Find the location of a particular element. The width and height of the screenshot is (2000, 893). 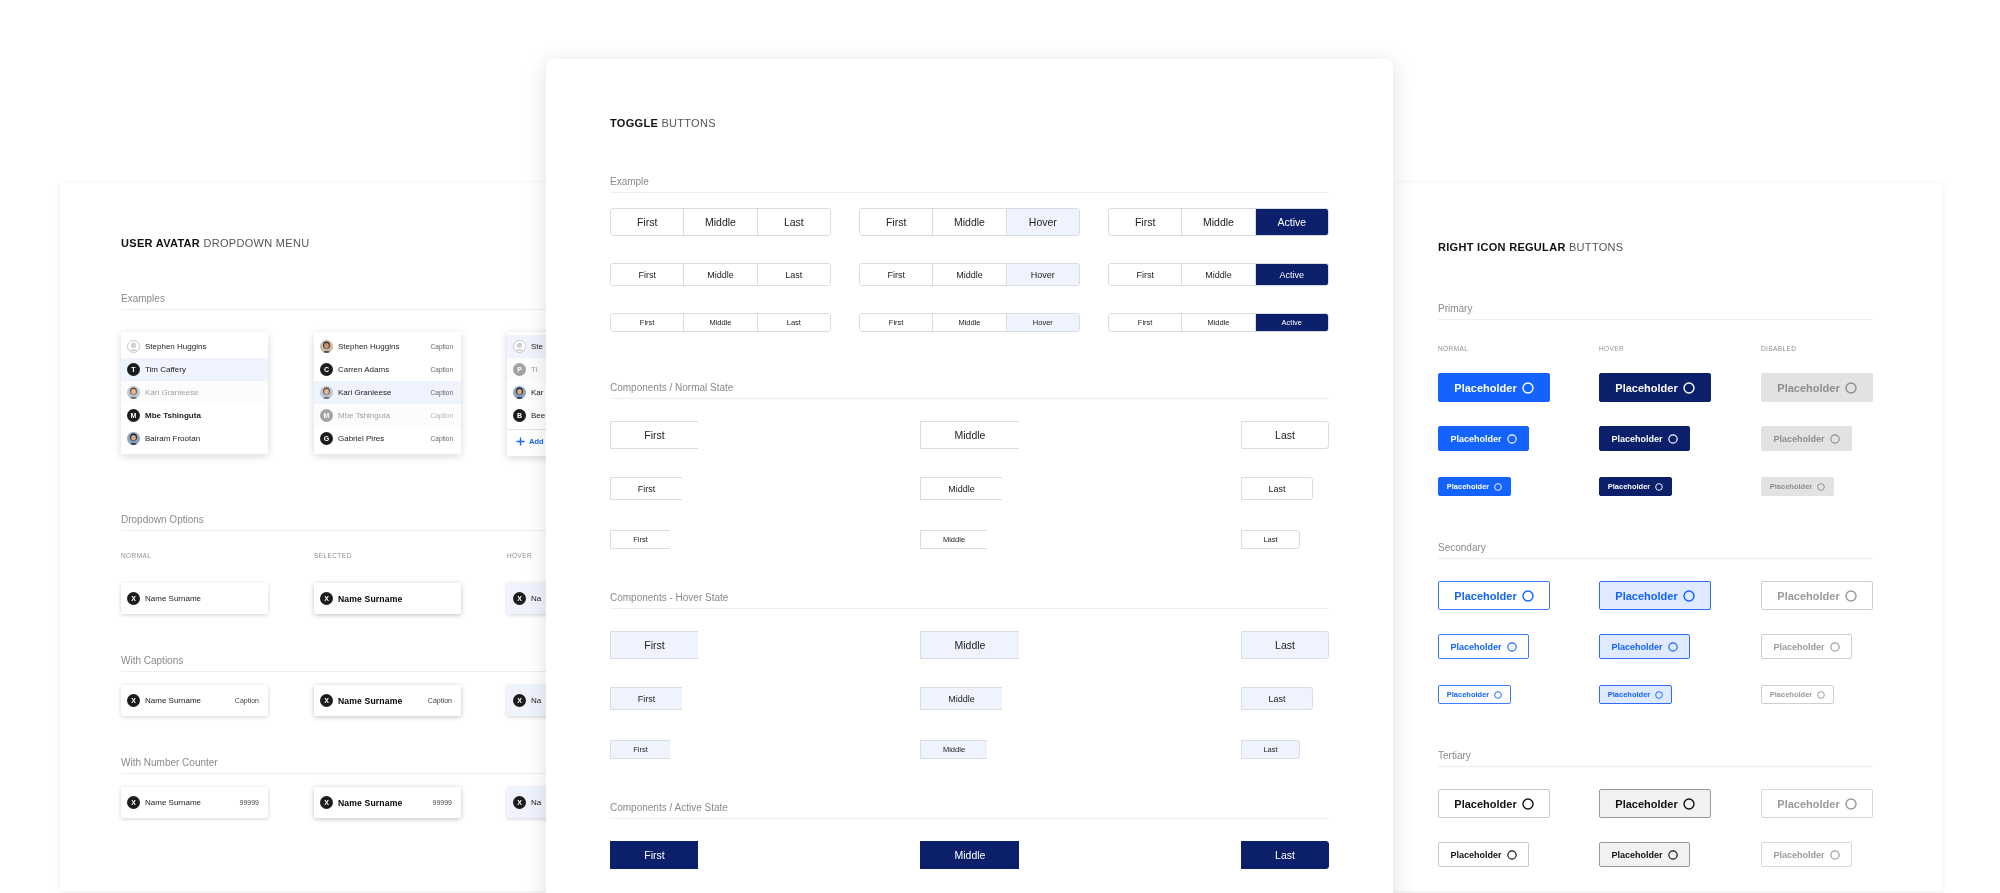

panel-title: RIGHT ICON REGULAR BUTTONS is located at coordinates (1531, 247).